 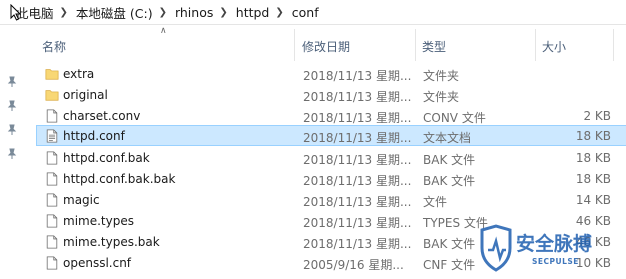 I want to click on file-name: httpd.conf.bak, so click(x=106, y=158).